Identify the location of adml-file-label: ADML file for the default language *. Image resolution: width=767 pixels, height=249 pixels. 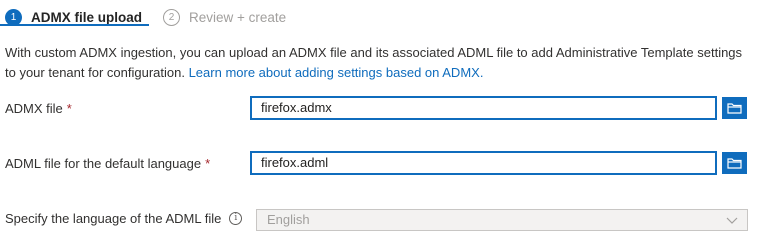
(108, 163).